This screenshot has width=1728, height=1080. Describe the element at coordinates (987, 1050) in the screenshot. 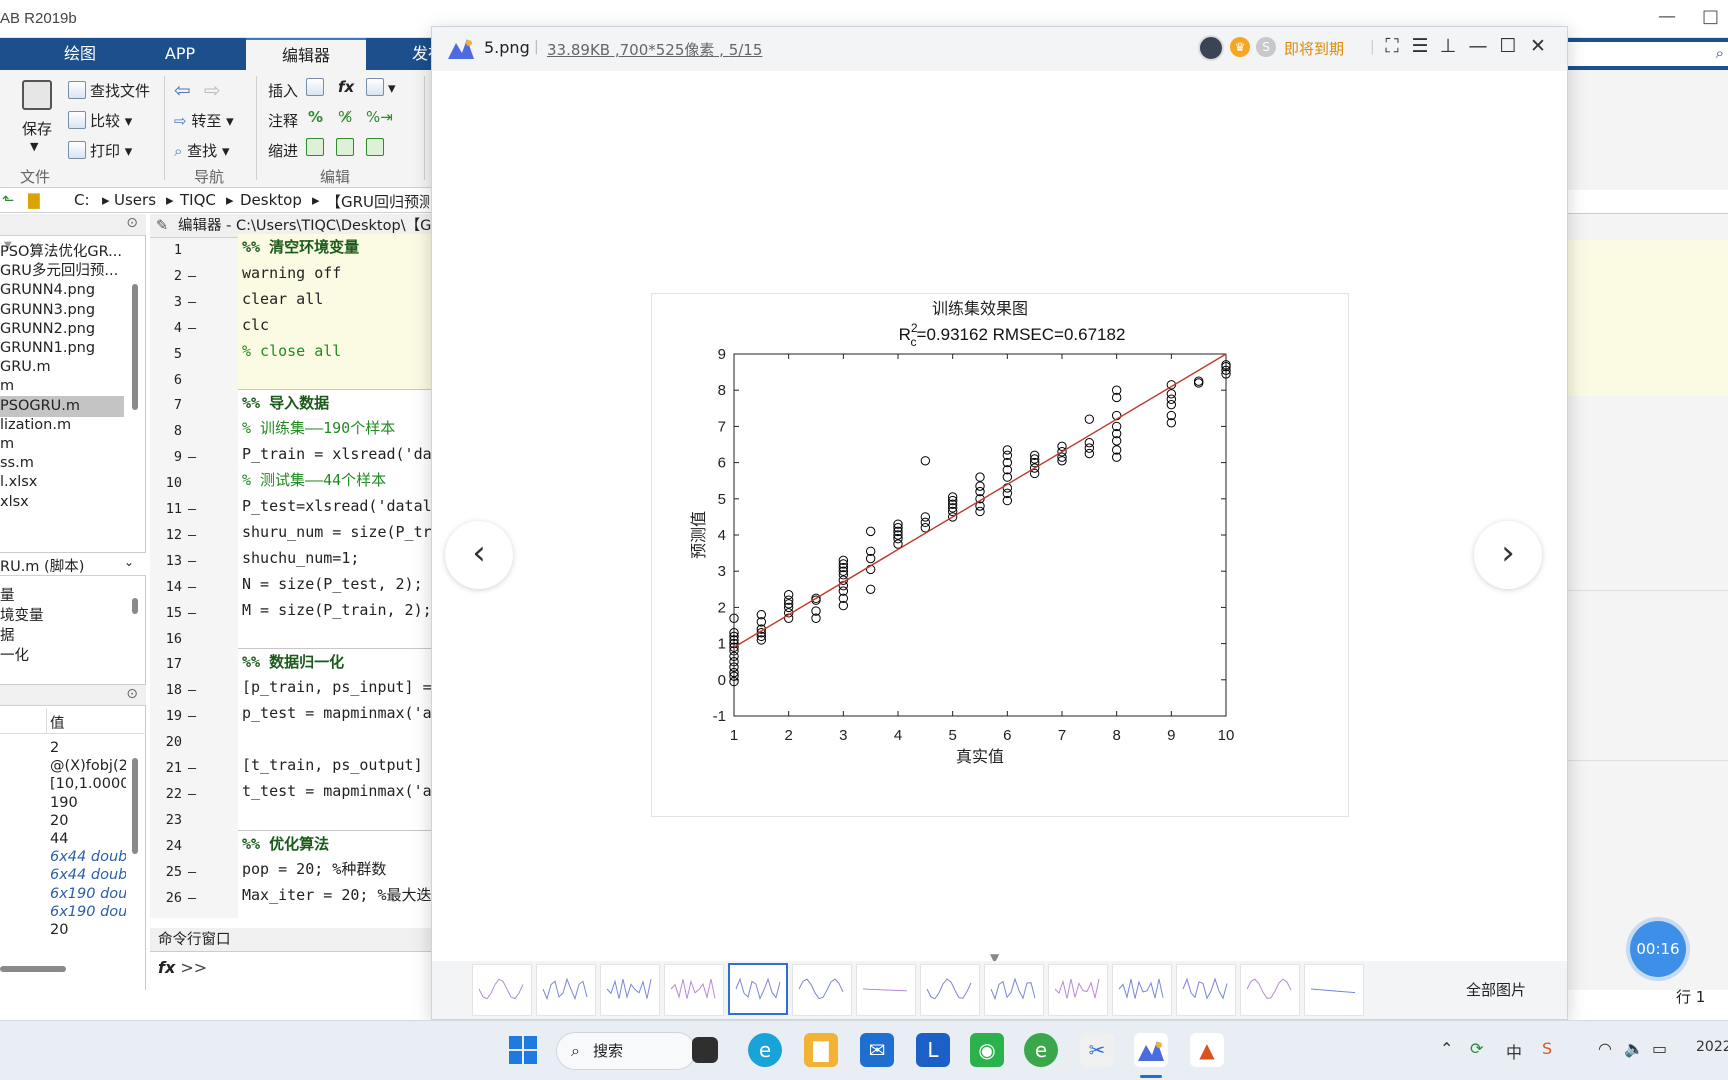

I see `wechat-icon: ◉` at that location.